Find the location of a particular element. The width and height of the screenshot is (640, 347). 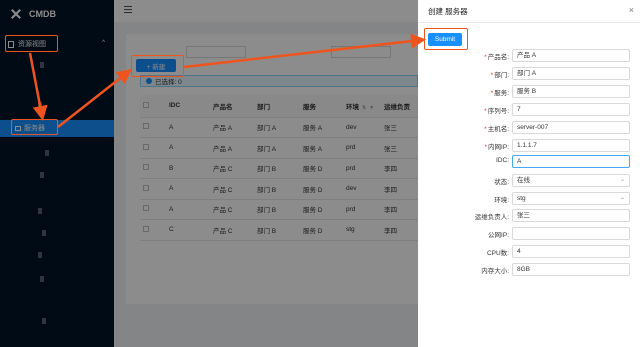

arrow-to-server-item is located at coordinates (38, 86).